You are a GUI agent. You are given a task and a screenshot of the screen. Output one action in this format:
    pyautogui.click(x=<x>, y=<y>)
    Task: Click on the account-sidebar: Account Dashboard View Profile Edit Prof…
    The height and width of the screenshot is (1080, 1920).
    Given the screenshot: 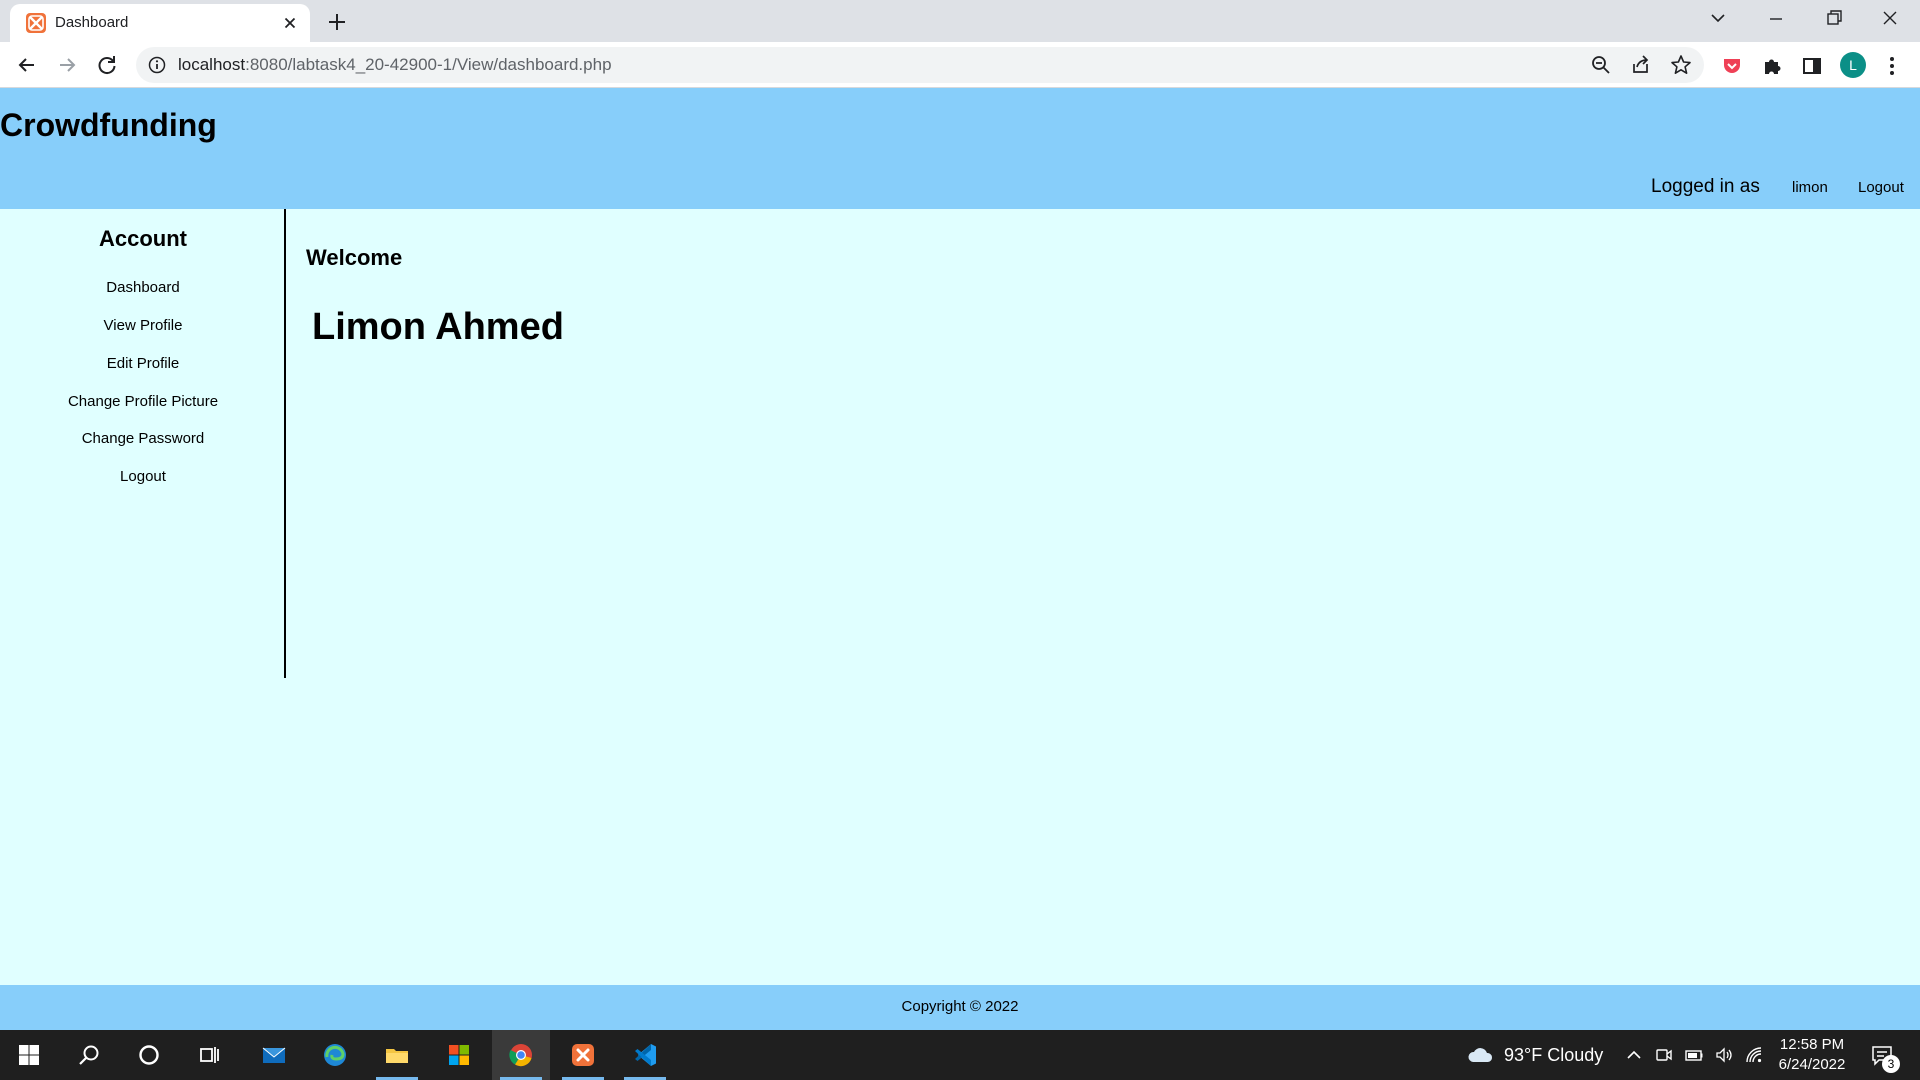 What is the action you would take?
    pyautogui.click(x=143, y=443)
    